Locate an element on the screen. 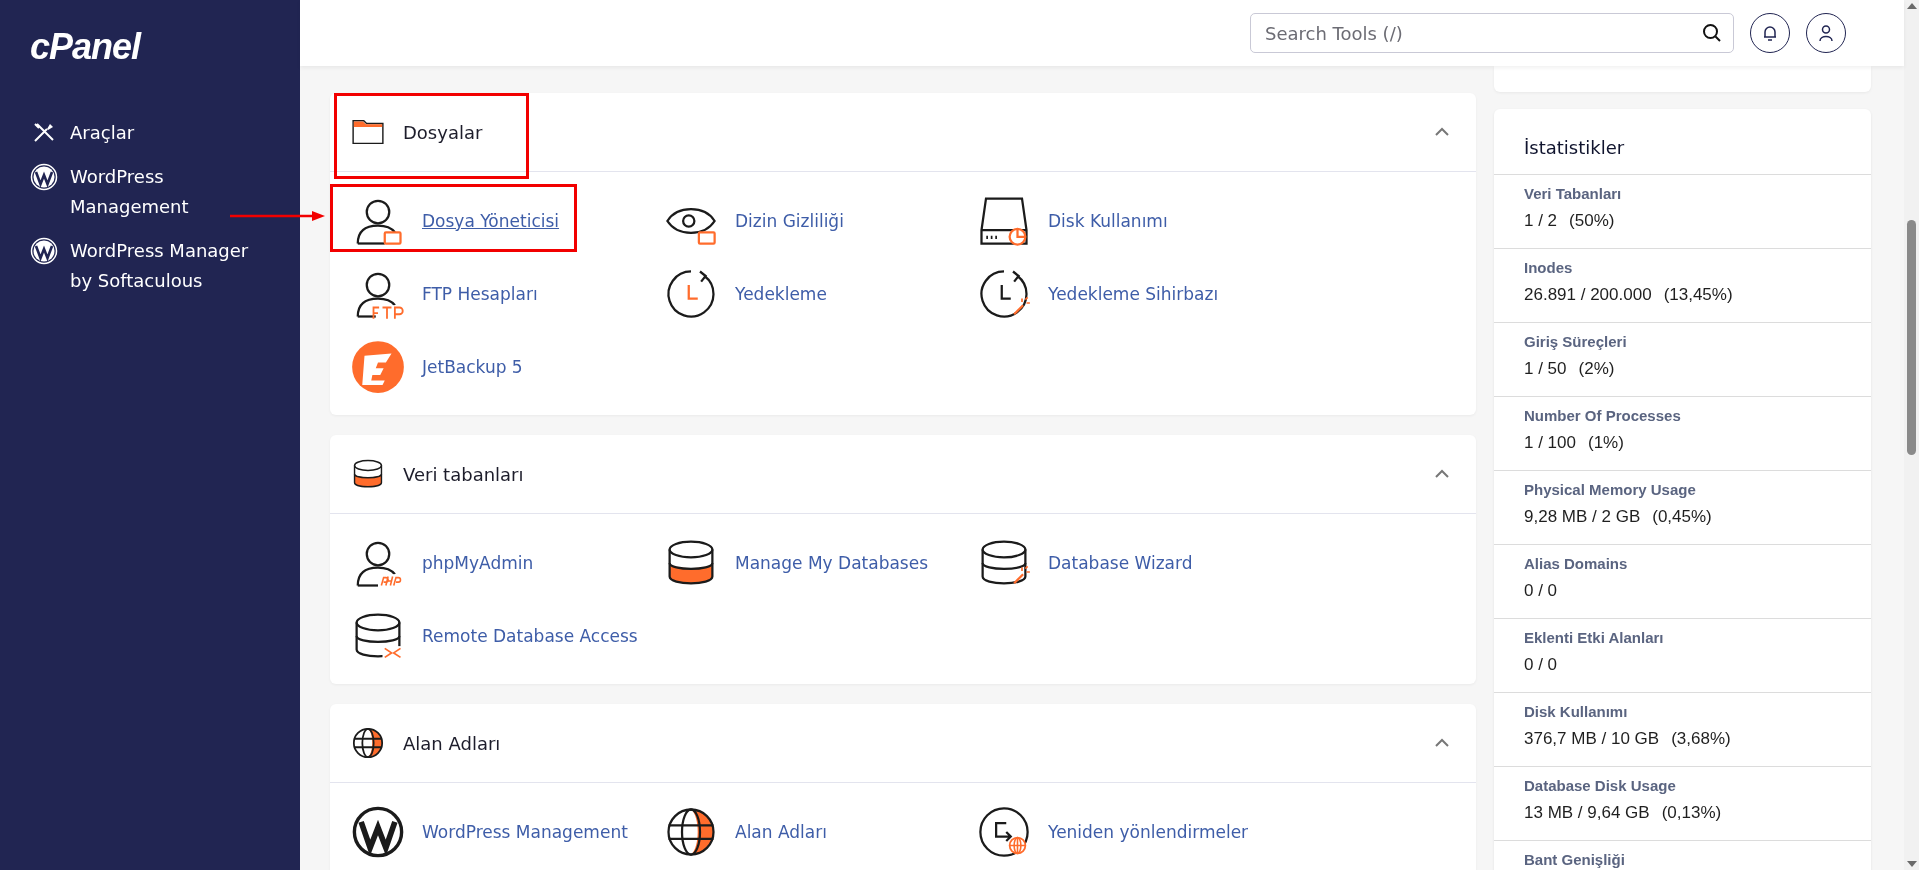 The image size is (1919, 870). user-button is located at coordinates (1826, 33).